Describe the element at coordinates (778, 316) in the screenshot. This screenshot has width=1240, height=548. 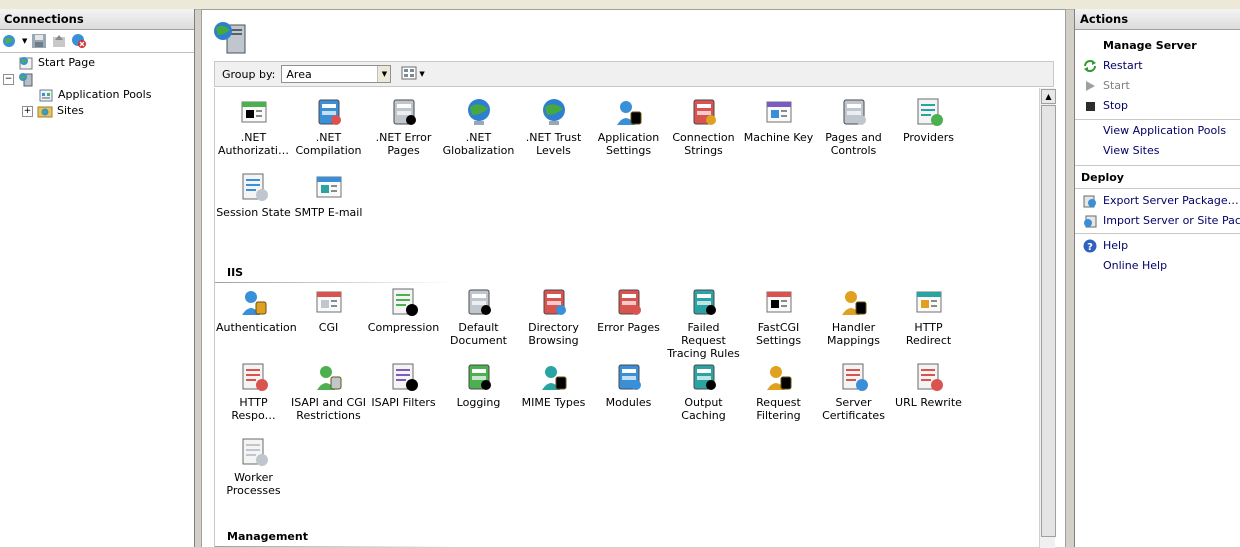
I see `feature-fastcgi: FastCGI Settings` at that location.